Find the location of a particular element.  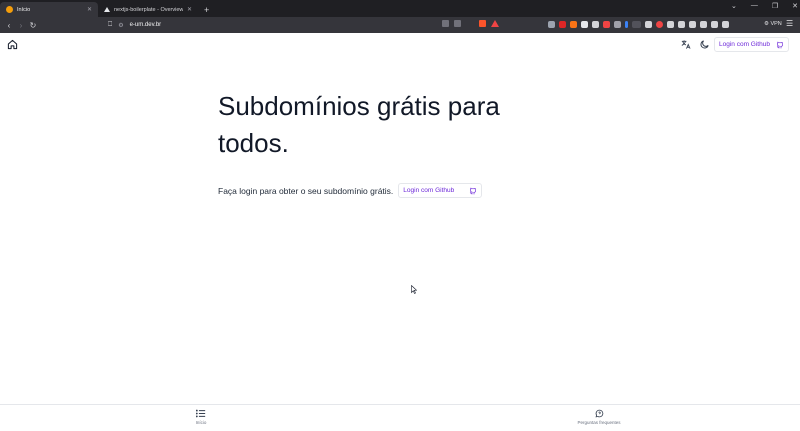

share-icon is located at coordinates (457, 23).